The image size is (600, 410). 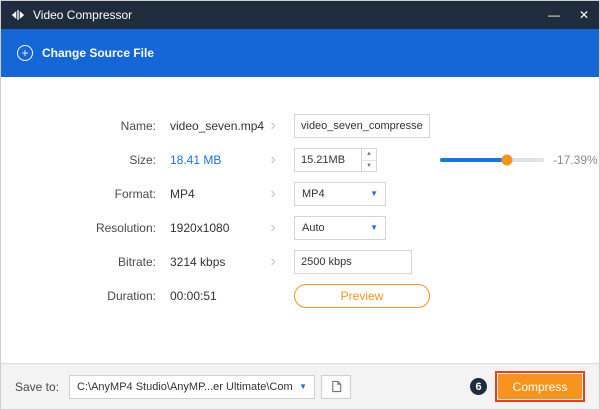 I want to click on size-label: Size:, so click(x=142, y=160).